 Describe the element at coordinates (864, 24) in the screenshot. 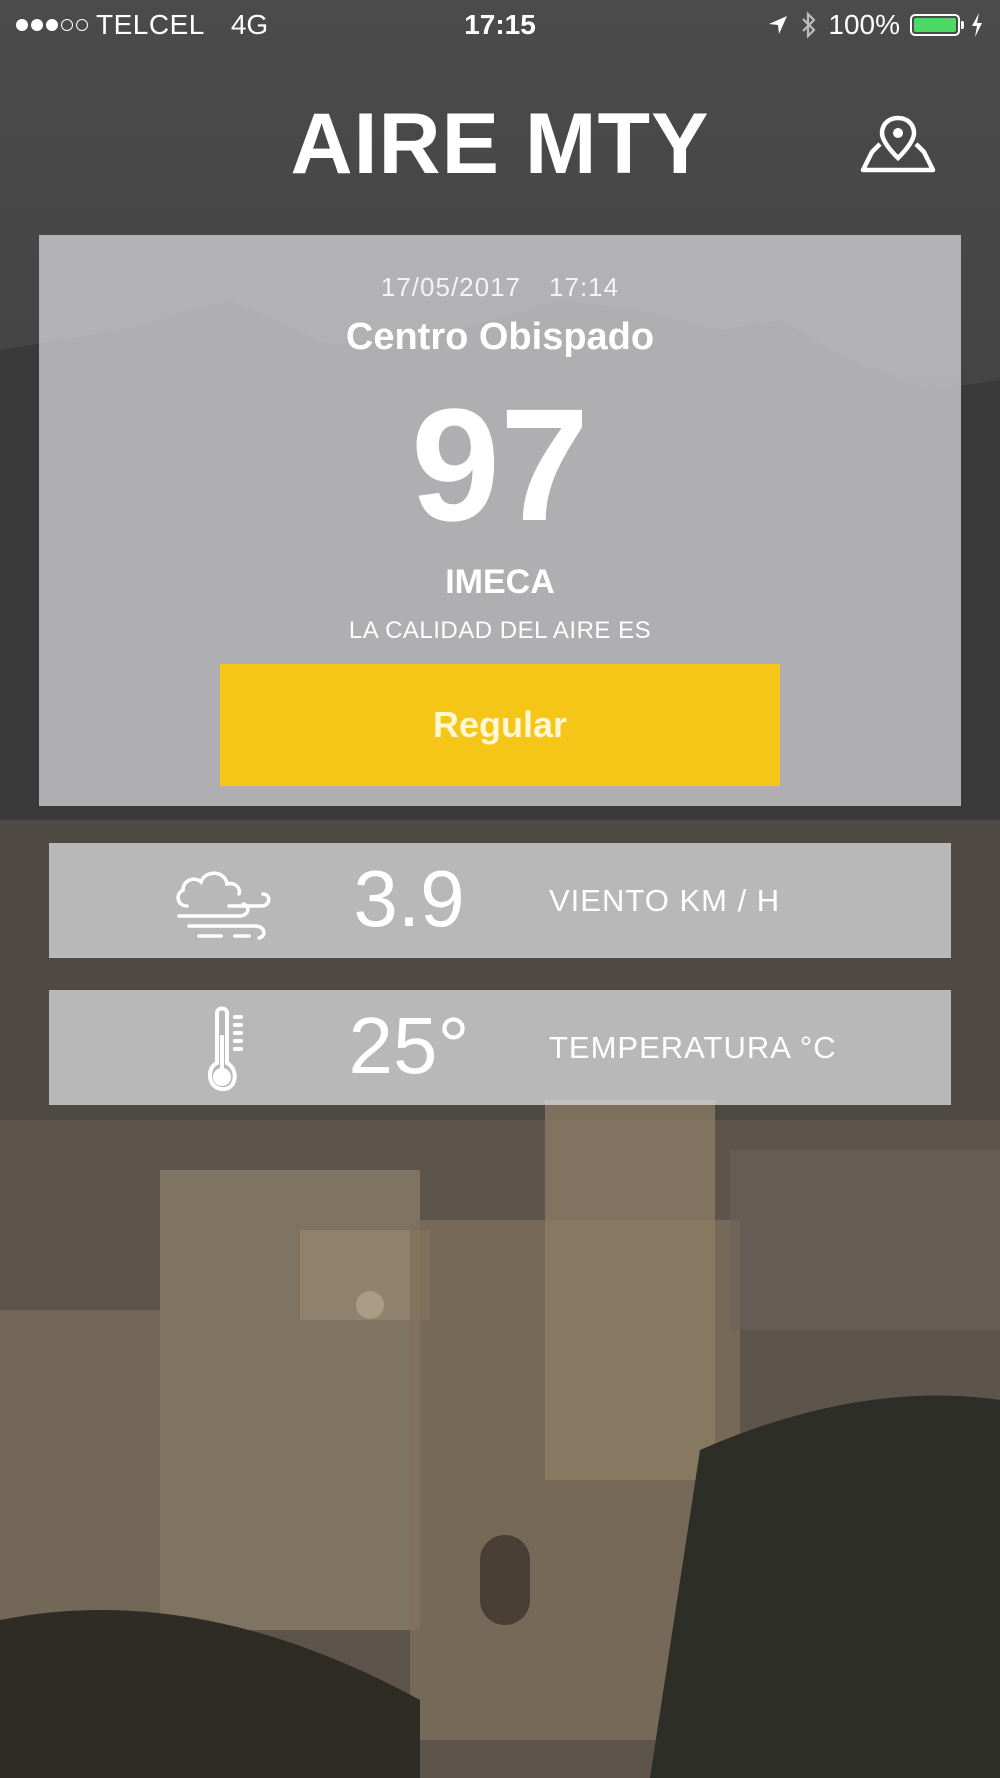

I see `battery-percent: 100%` at that location.